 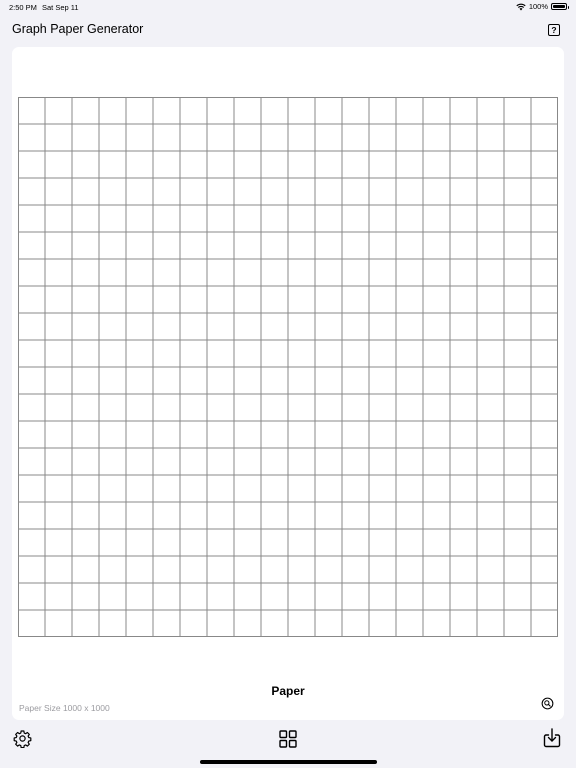 I want to click on zoom-button, so click(x=547, y=703).